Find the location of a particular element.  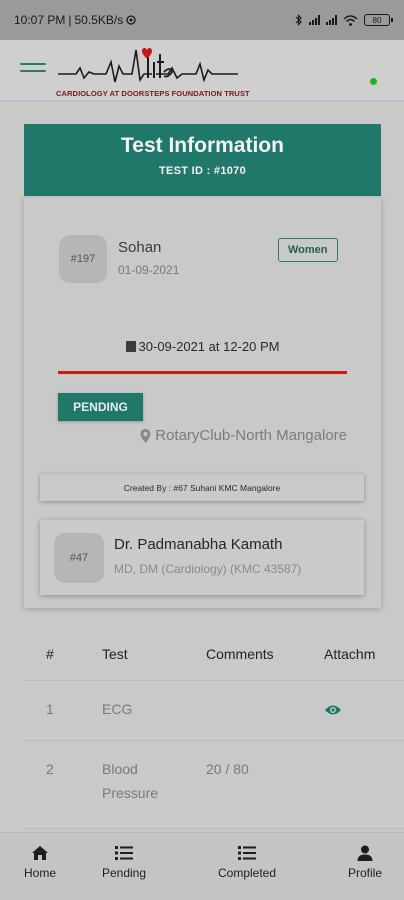

column-header-test: Test is located at coordinates (115, 654).